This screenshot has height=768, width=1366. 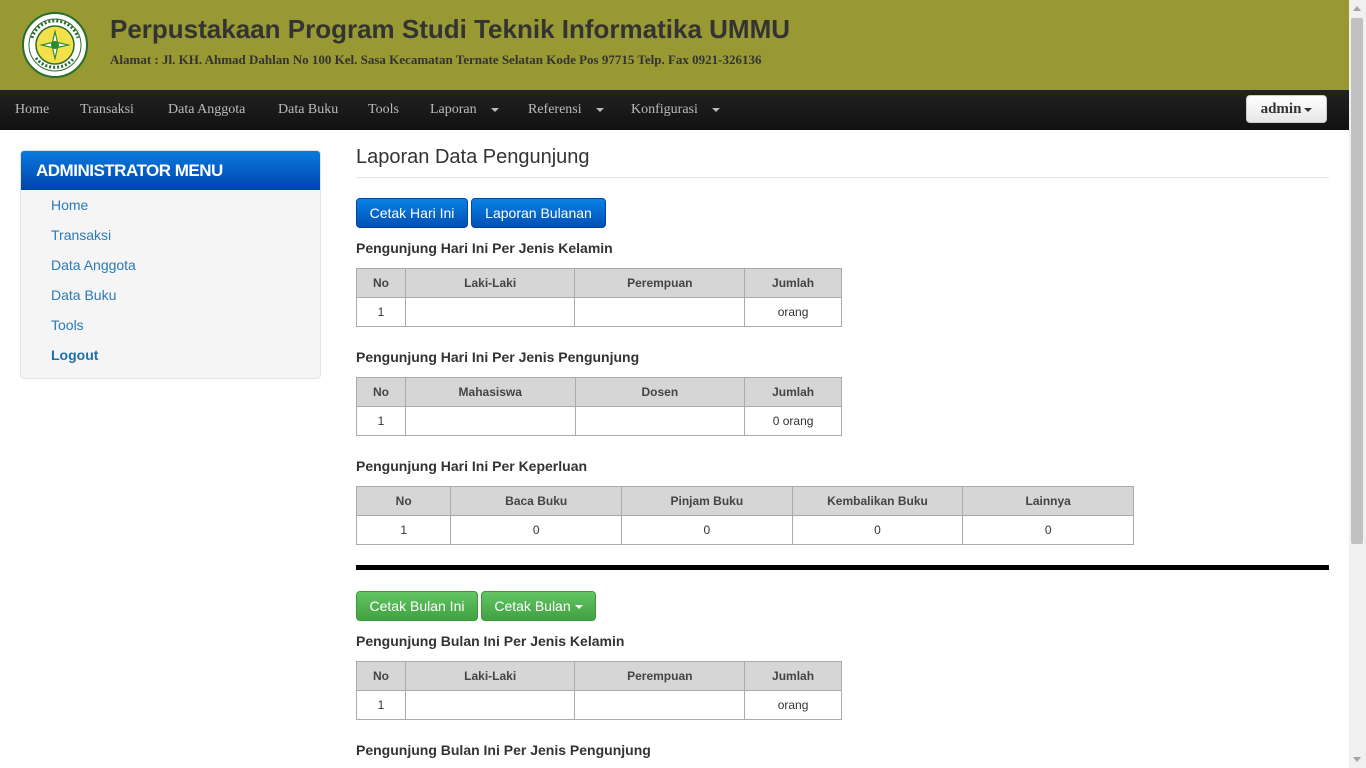 I want to click on nav-home: Home, so click(x=32, y=110).